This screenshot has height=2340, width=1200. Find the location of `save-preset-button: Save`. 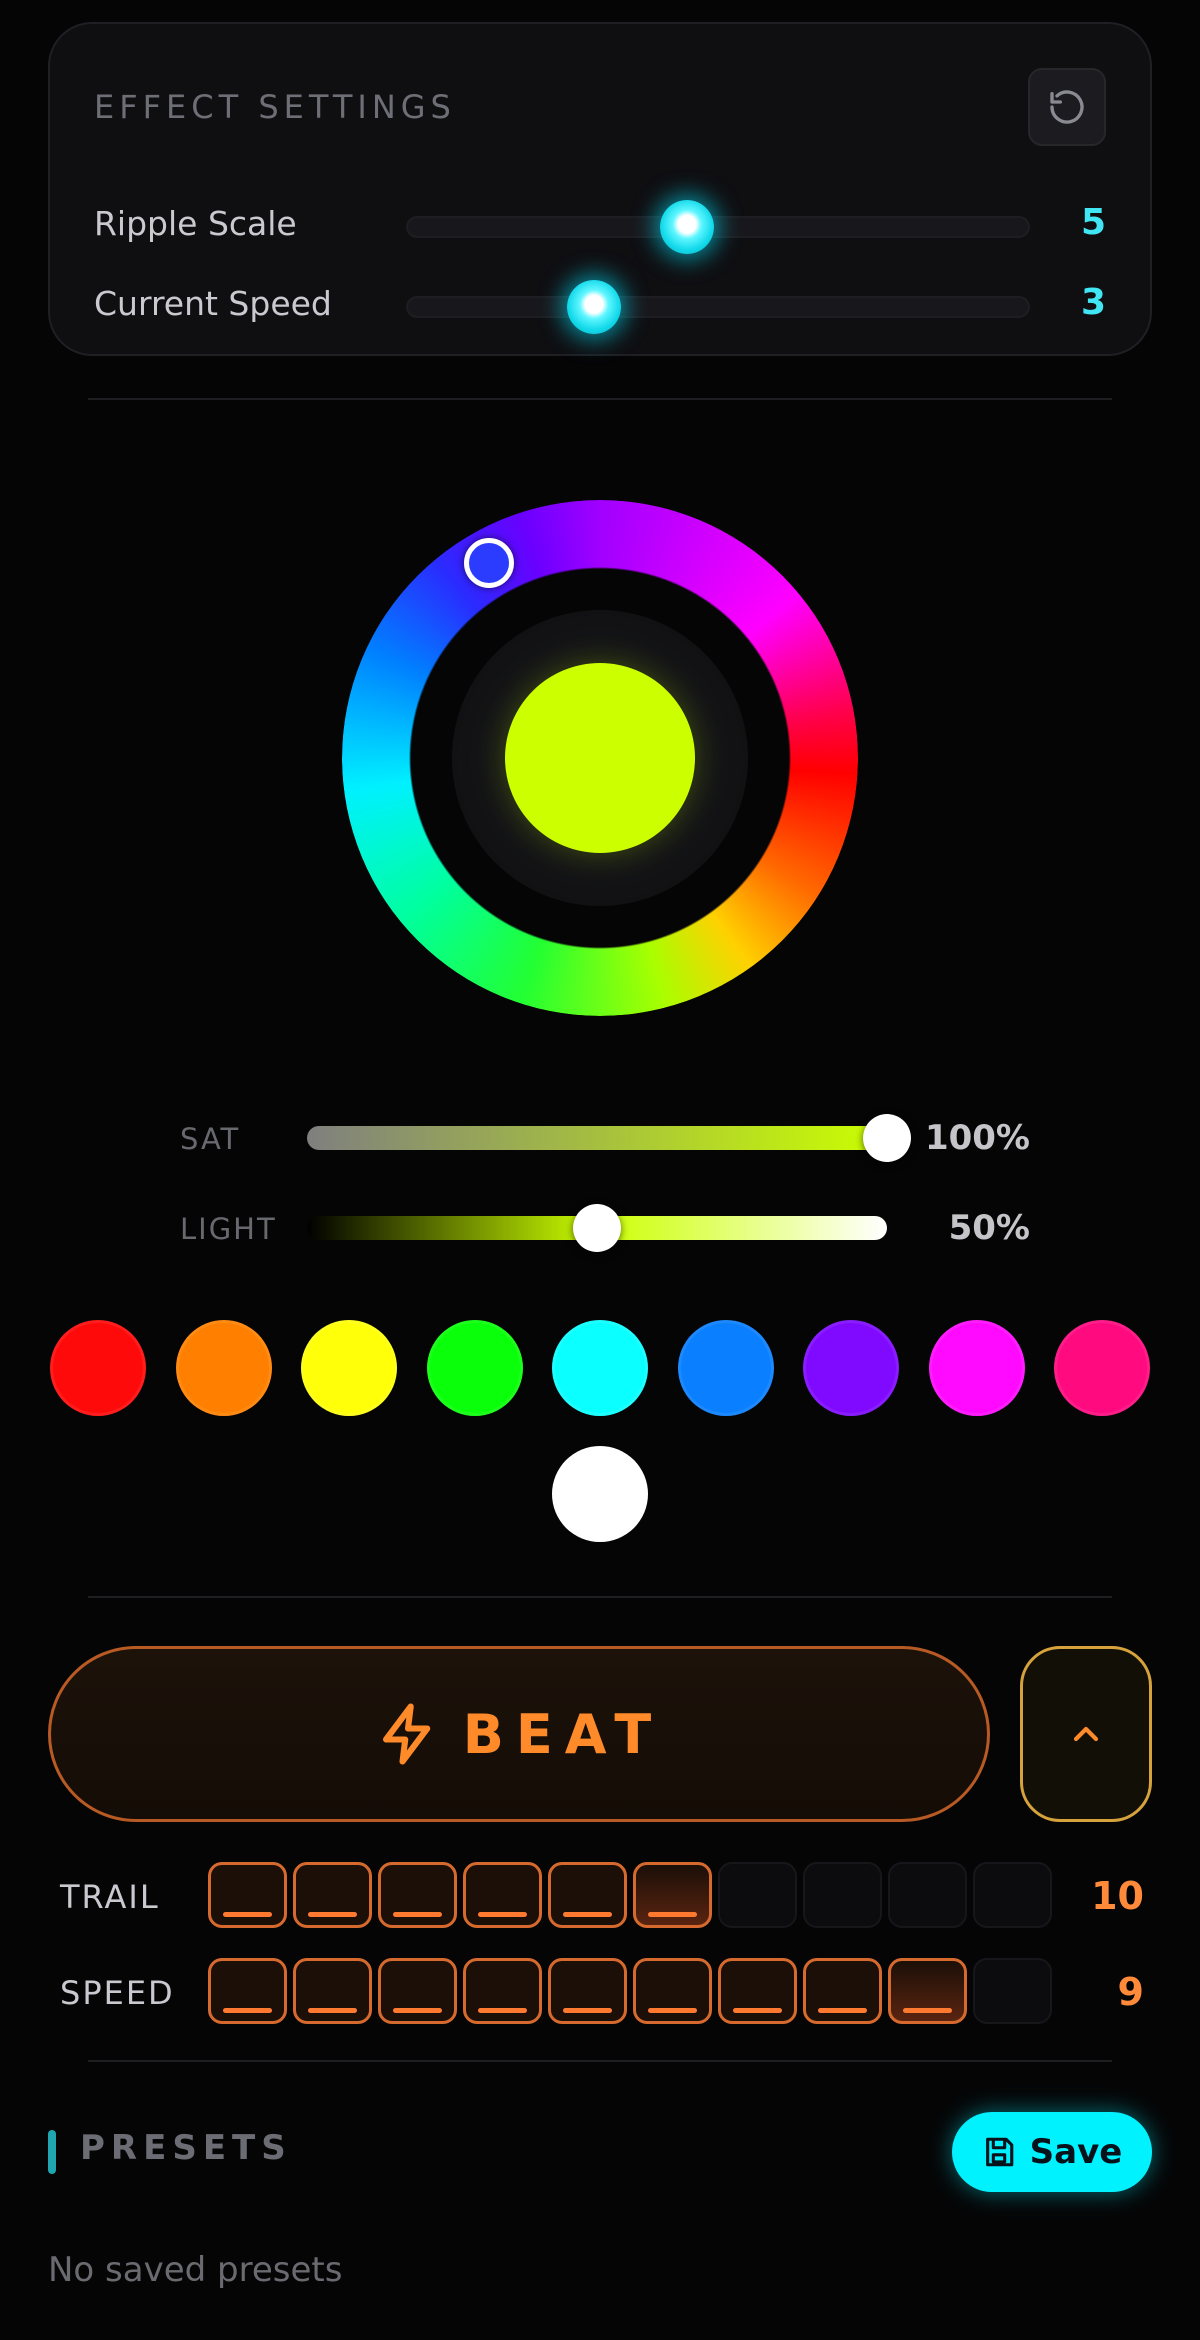

save-preset-button: Save is located at coordinates (1052, 2152).